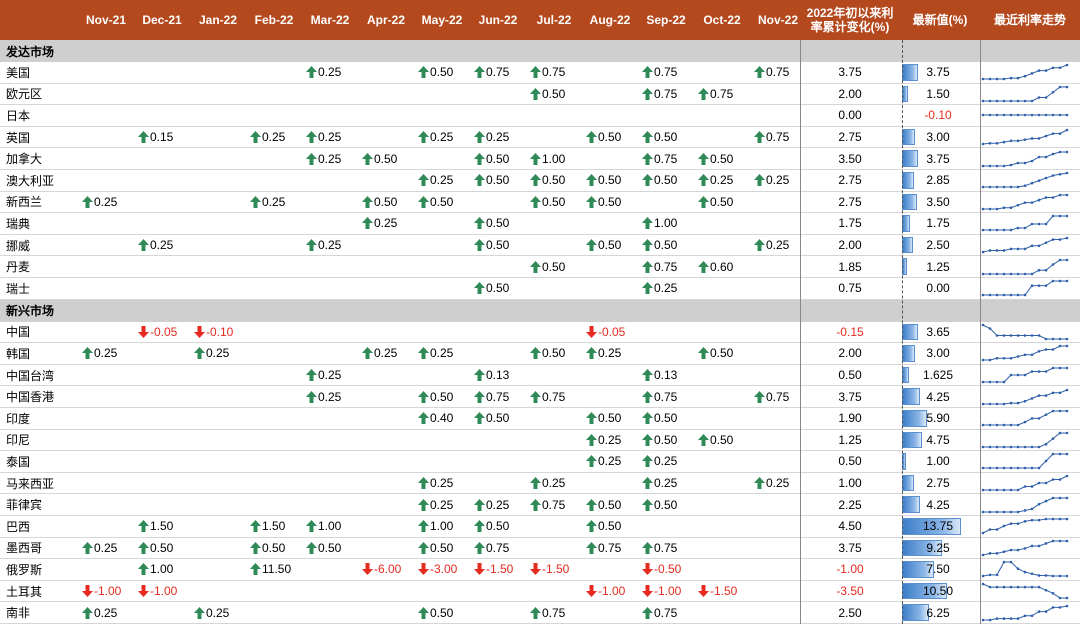 This screenshot has height=630, width=1080. I want to click on table-row: 中国香港 0.25 0.50 0.75 0.75 0.75 0.75 3.75 4.25, so click(540, 397).